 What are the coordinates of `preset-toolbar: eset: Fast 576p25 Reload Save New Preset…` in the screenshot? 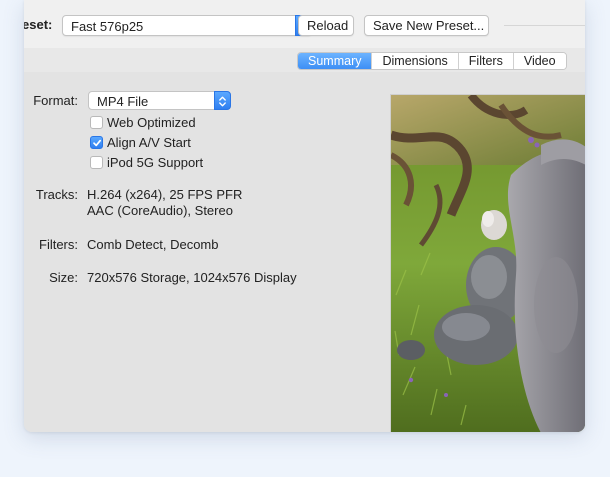 It's located at (304, 24).